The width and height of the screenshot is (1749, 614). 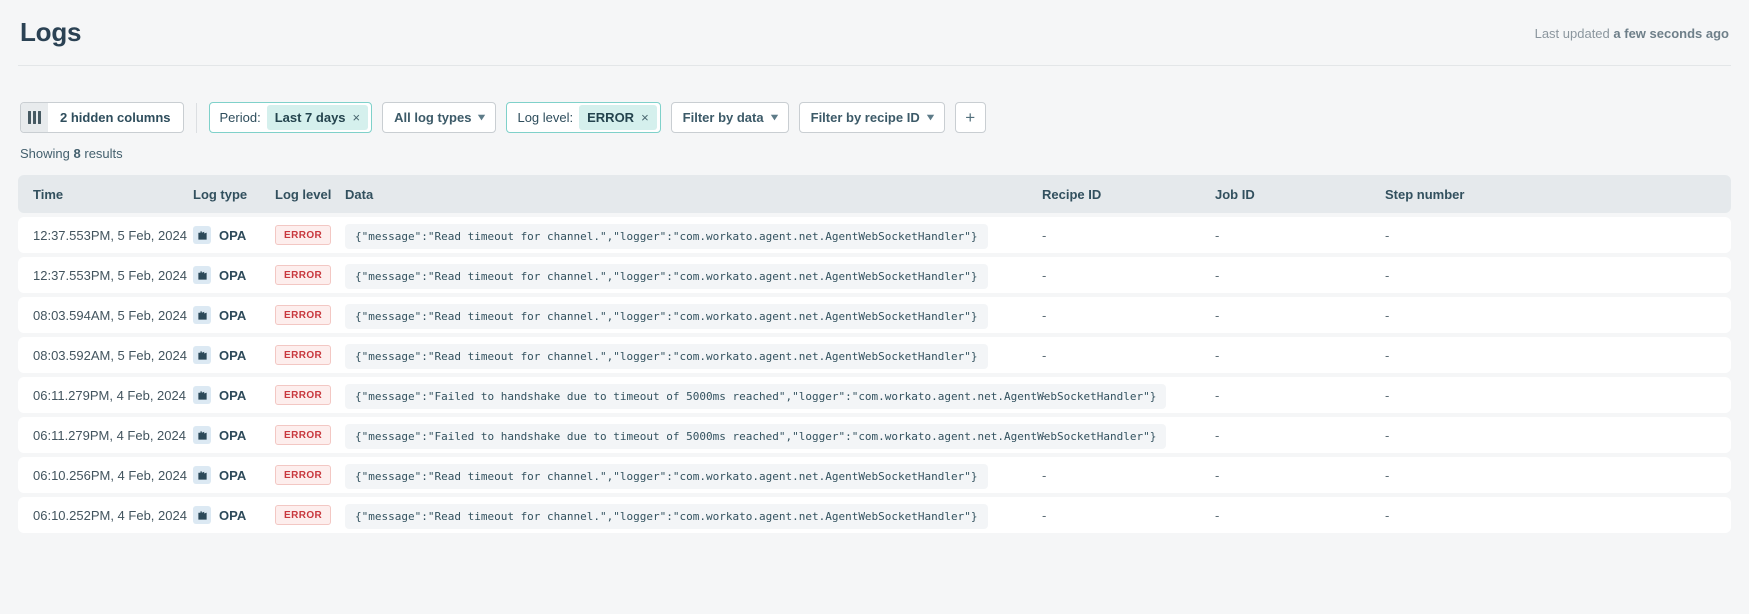 I want to click on results-suffix: results, so click(x=103, y=153).